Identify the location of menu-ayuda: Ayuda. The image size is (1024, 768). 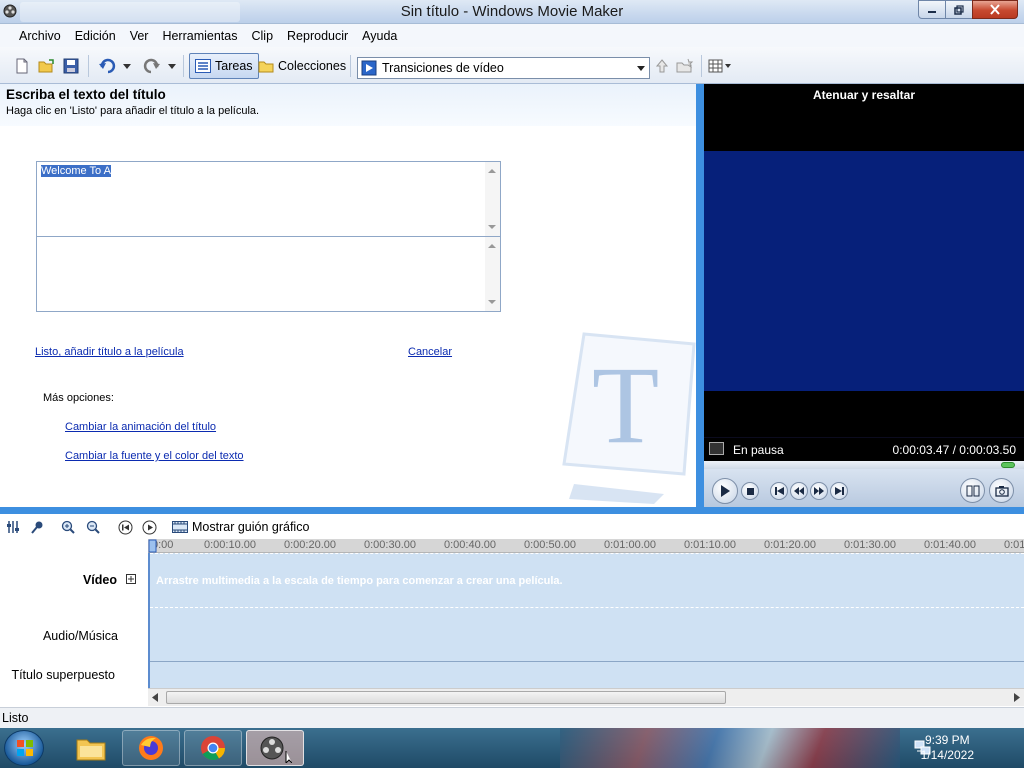
(379, 36).